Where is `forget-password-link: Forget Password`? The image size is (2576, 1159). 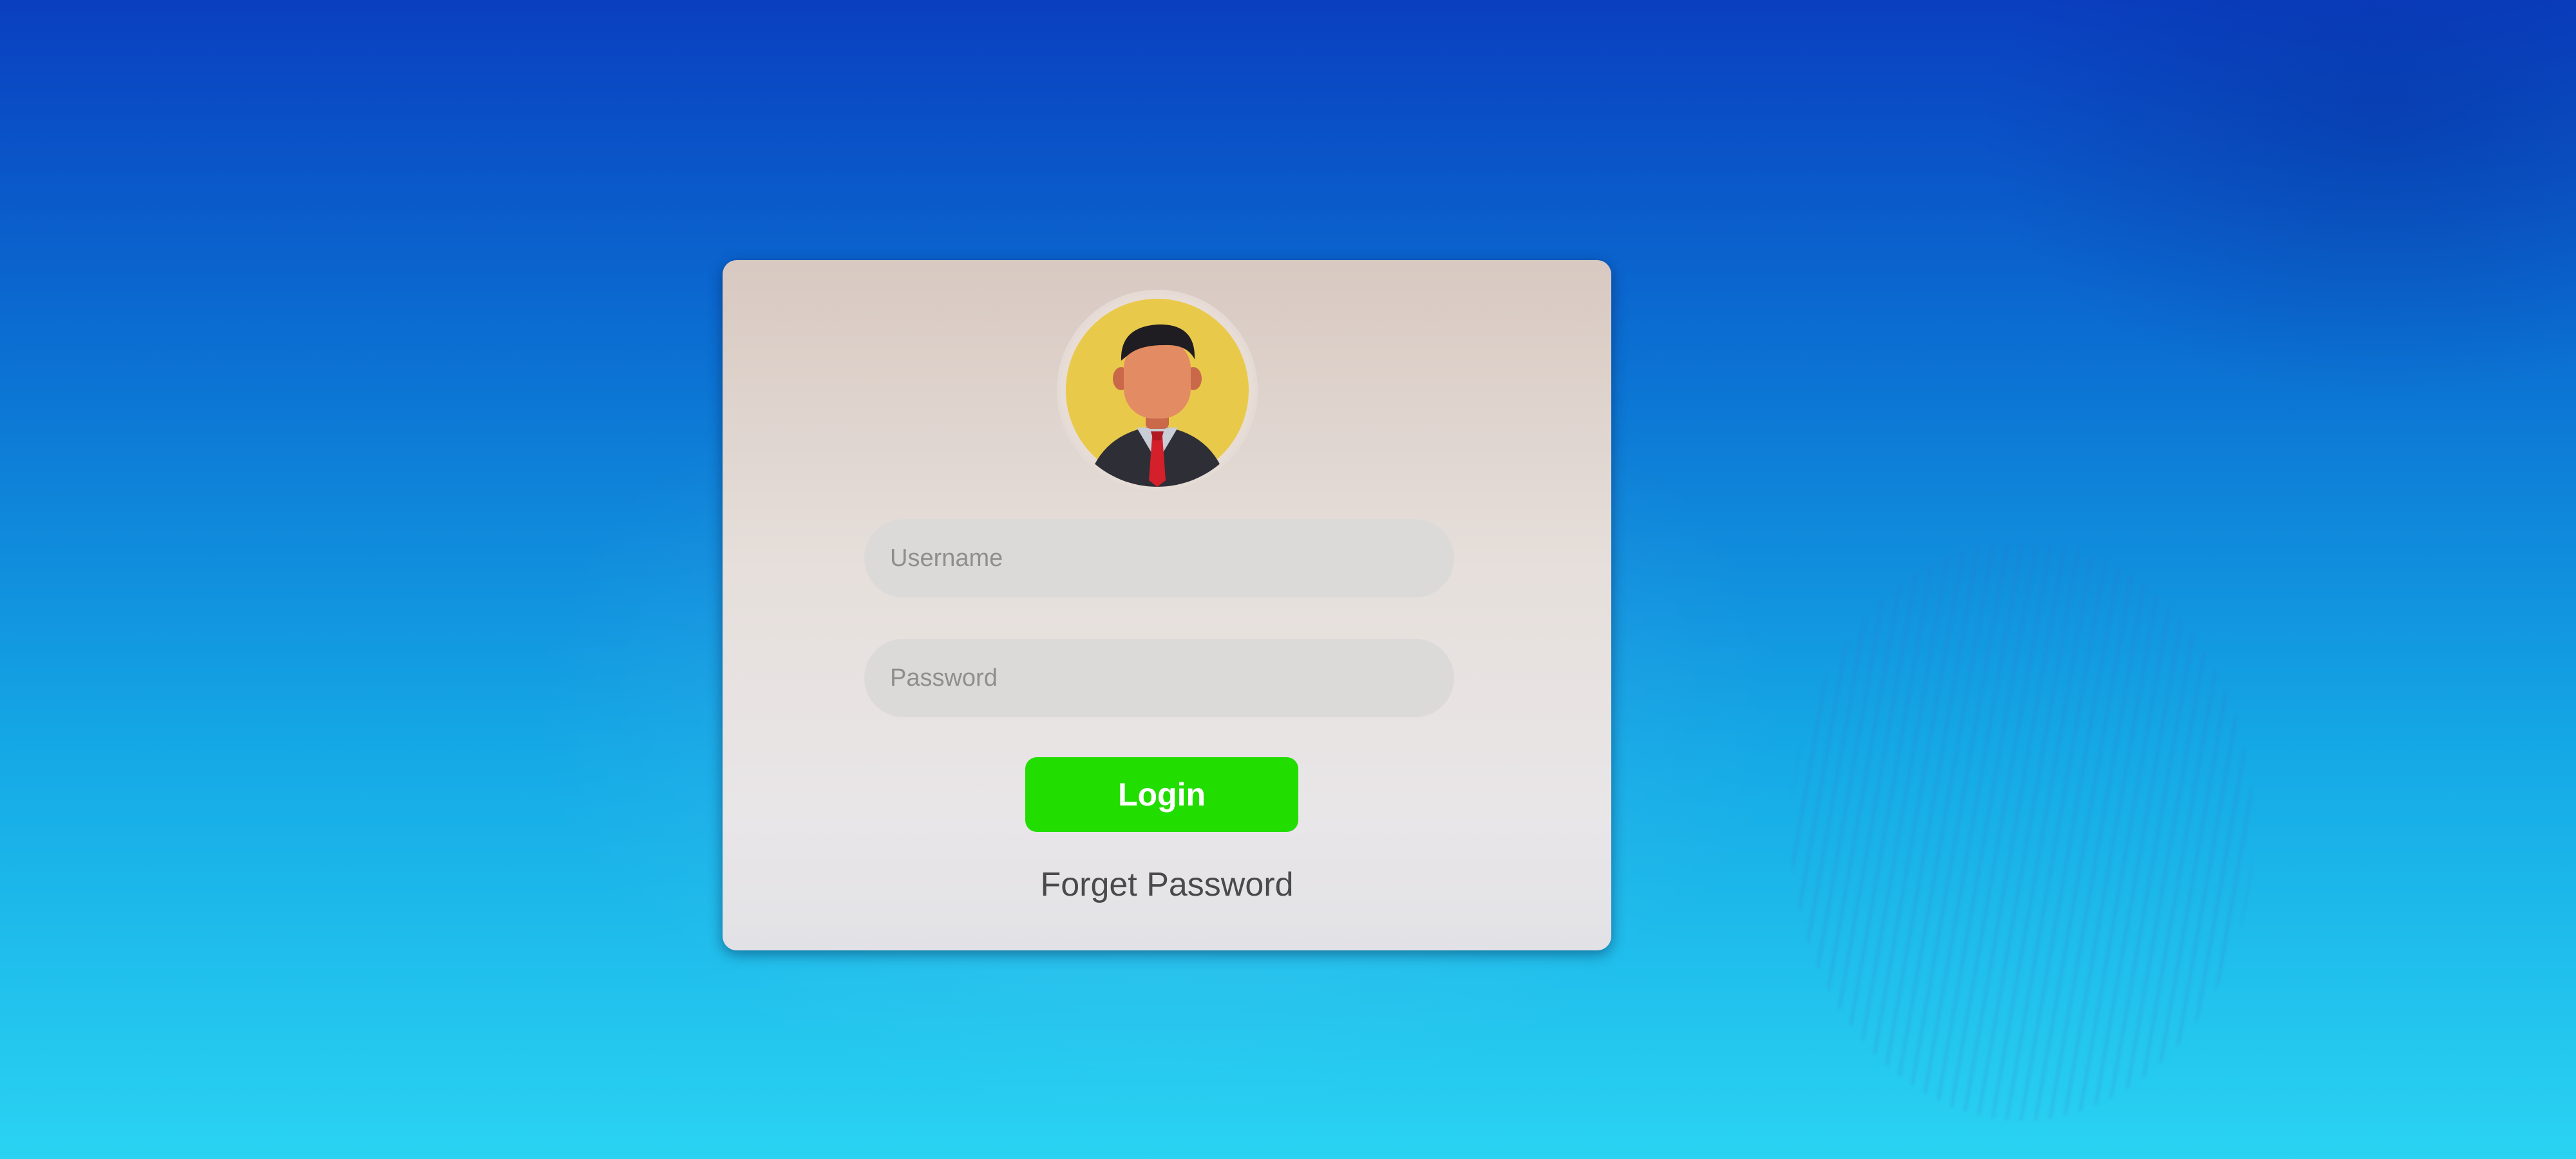 forget-password-link: Forget Password is located at coordinates (1167, 884).